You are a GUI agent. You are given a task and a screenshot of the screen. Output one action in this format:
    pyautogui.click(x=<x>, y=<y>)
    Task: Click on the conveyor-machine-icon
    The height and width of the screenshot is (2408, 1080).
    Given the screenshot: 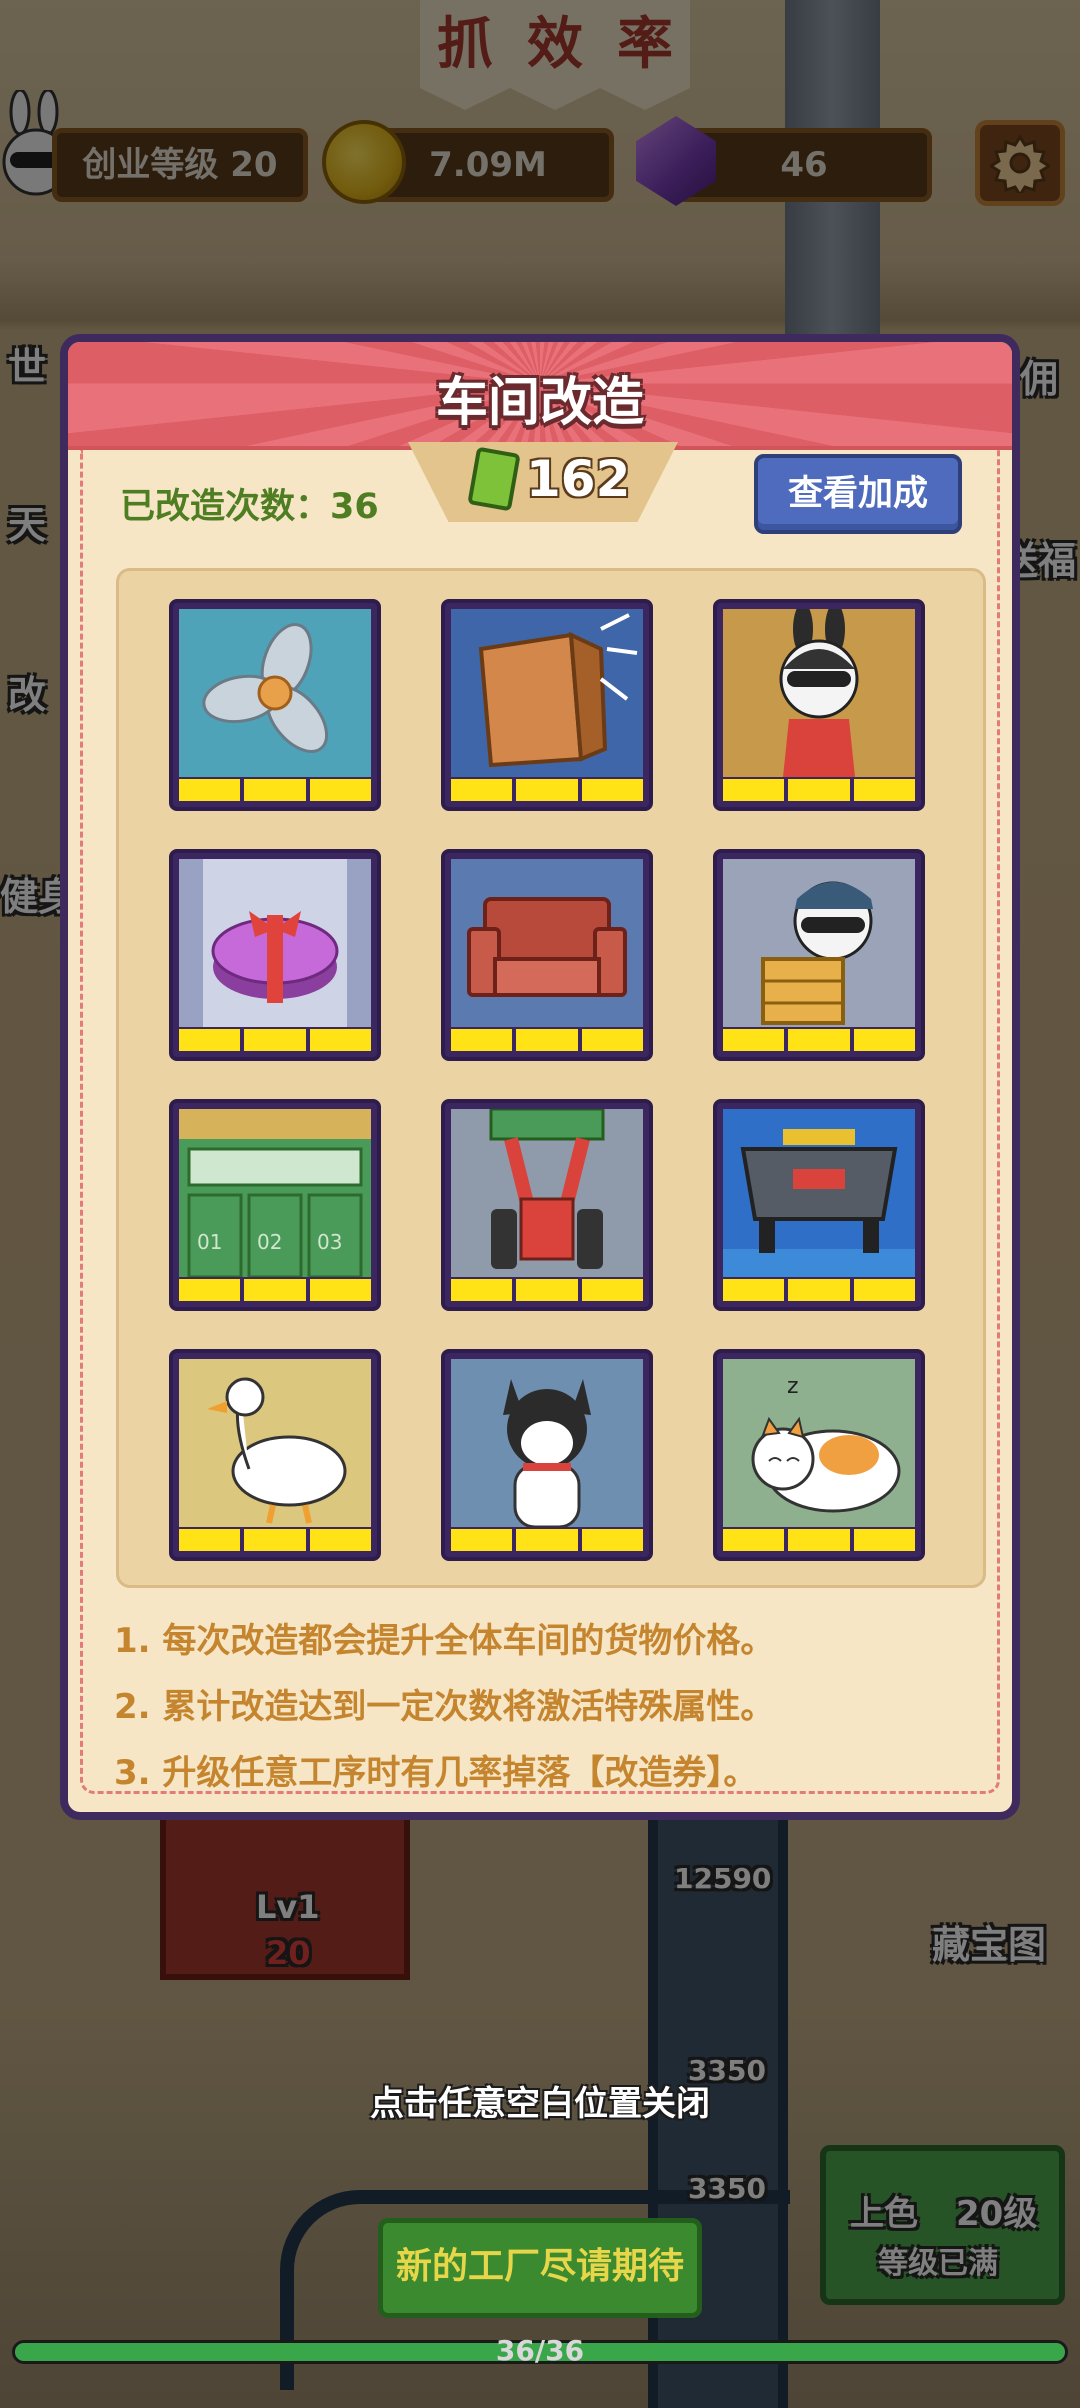 What is the action you would take?
    pyautogui.click(x=819, y=1193)
    